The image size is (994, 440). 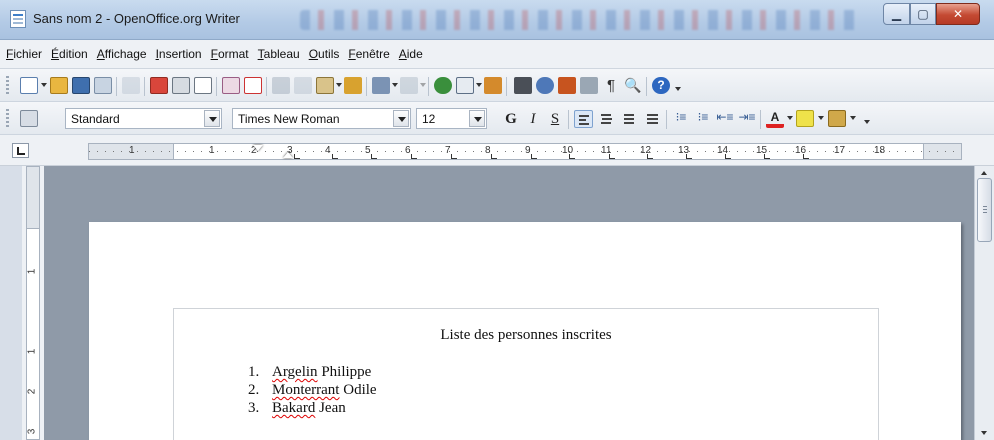 What do you see at coordinates (230, 54) in the screenshot?
I see `menu-format: Format` at bounding box center [230, 54].